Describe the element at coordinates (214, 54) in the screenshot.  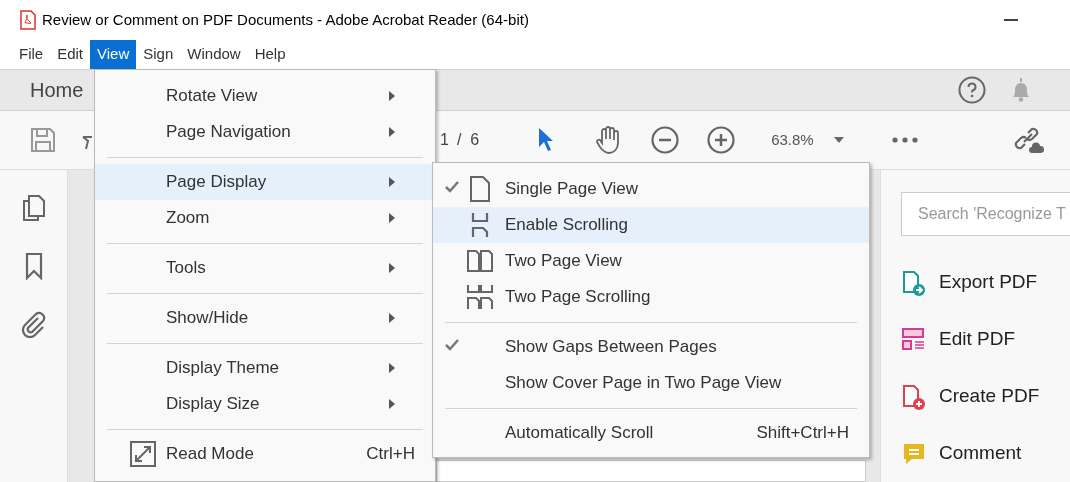
I see `menu-item: Window` at that location.